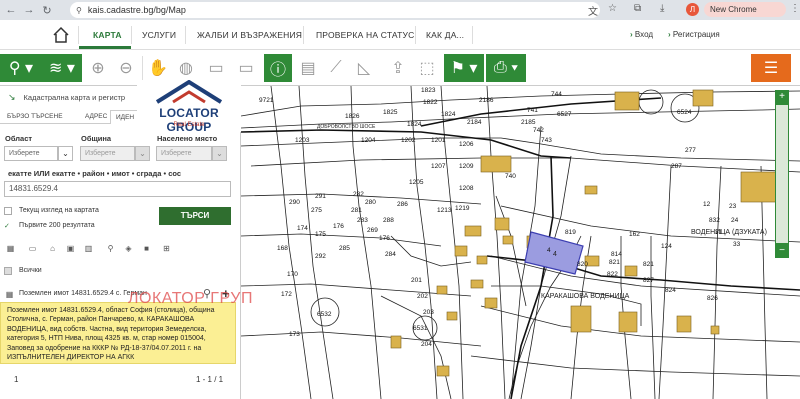 This screenshot has height=399, width=800. What do you see at coordinates (302, 228) in the screenshot?
I see `svg-text: 174` at bounding box center [302, 228].